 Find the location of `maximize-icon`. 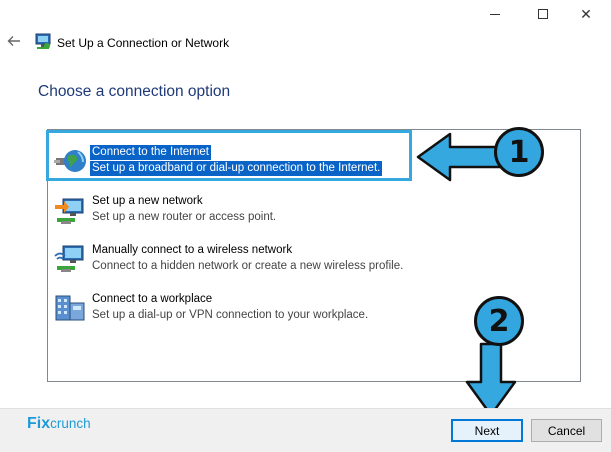

maximize-icon is located at coordinates (543, 14).